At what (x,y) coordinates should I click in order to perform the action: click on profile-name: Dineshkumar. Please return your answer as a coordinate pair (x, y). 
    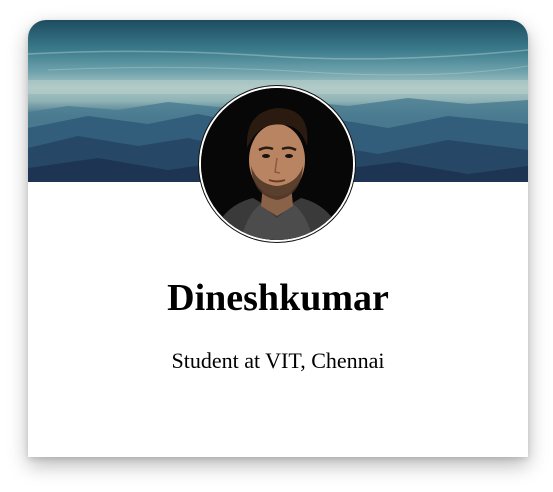
    Looking at the image, I should click on (278, 298).